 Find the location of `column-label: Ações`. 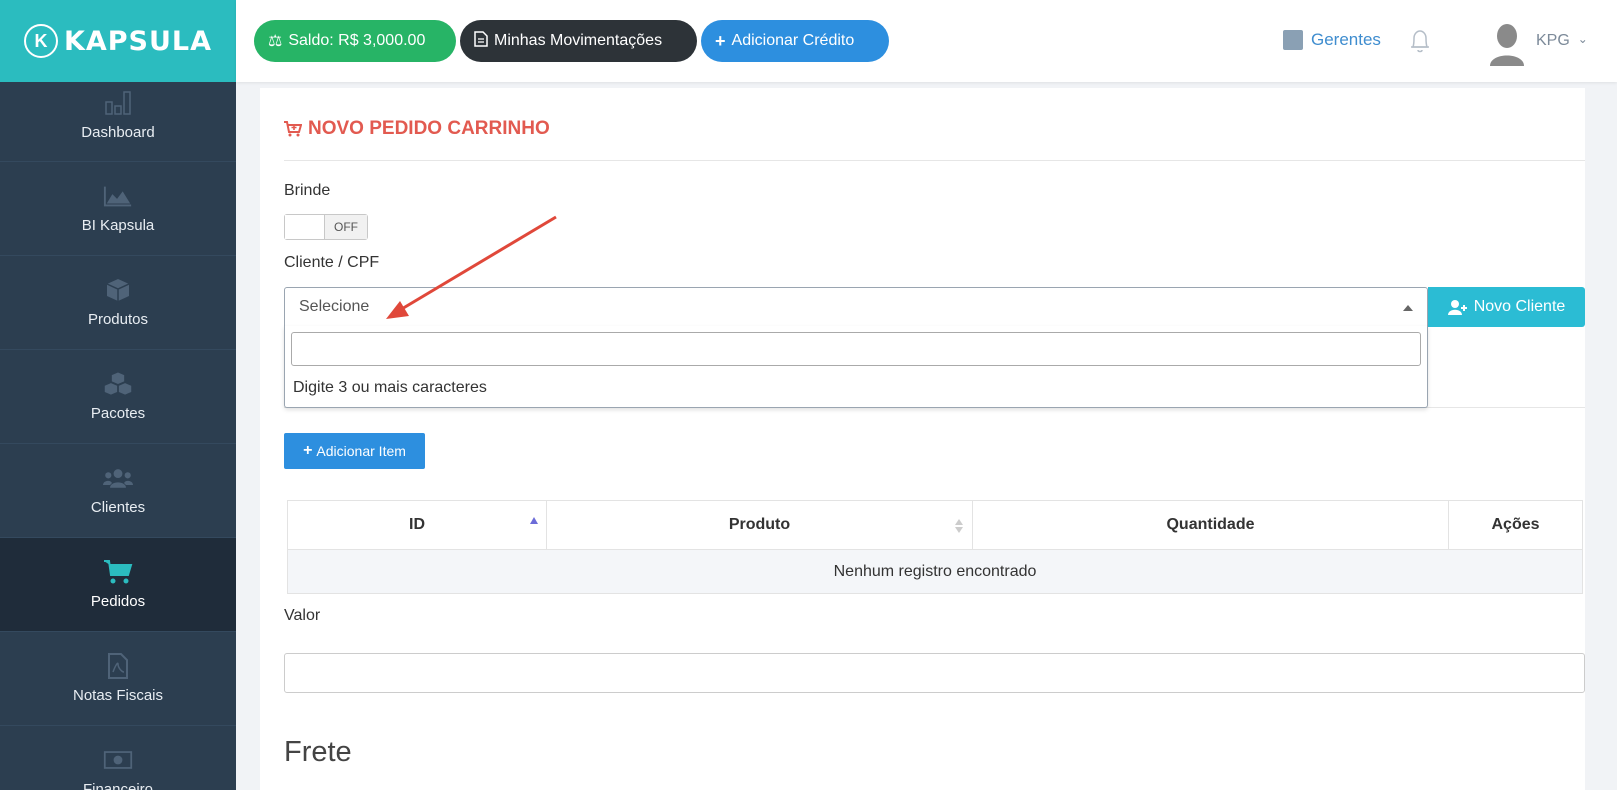

column-label: Ações is located at coordinates (1515, 524).